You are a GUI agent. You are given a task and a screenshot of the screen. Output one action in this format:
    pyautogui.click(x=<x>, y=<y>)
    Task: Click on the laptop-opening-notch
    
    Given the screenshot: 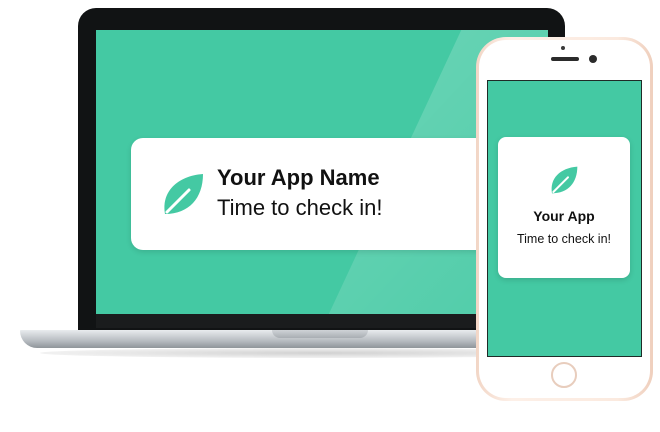 What is the action you would take?
    pyautogui.click(x=320, y=334)
    